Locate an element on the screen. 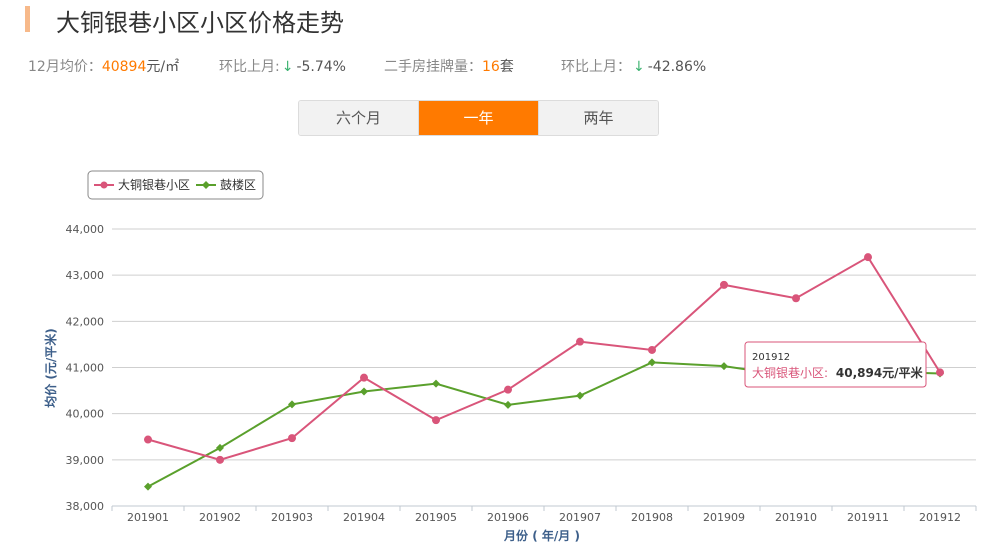  legend: 大铜银巷小区 鼓楼区 is located at coordinates (175, 185).